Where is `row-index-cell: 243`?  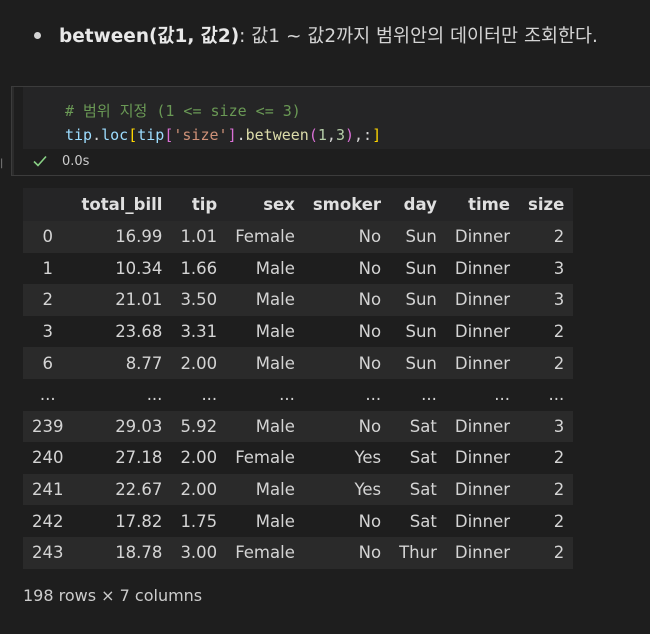 row-index-cell: 243 is located at coordinates (48, 552).